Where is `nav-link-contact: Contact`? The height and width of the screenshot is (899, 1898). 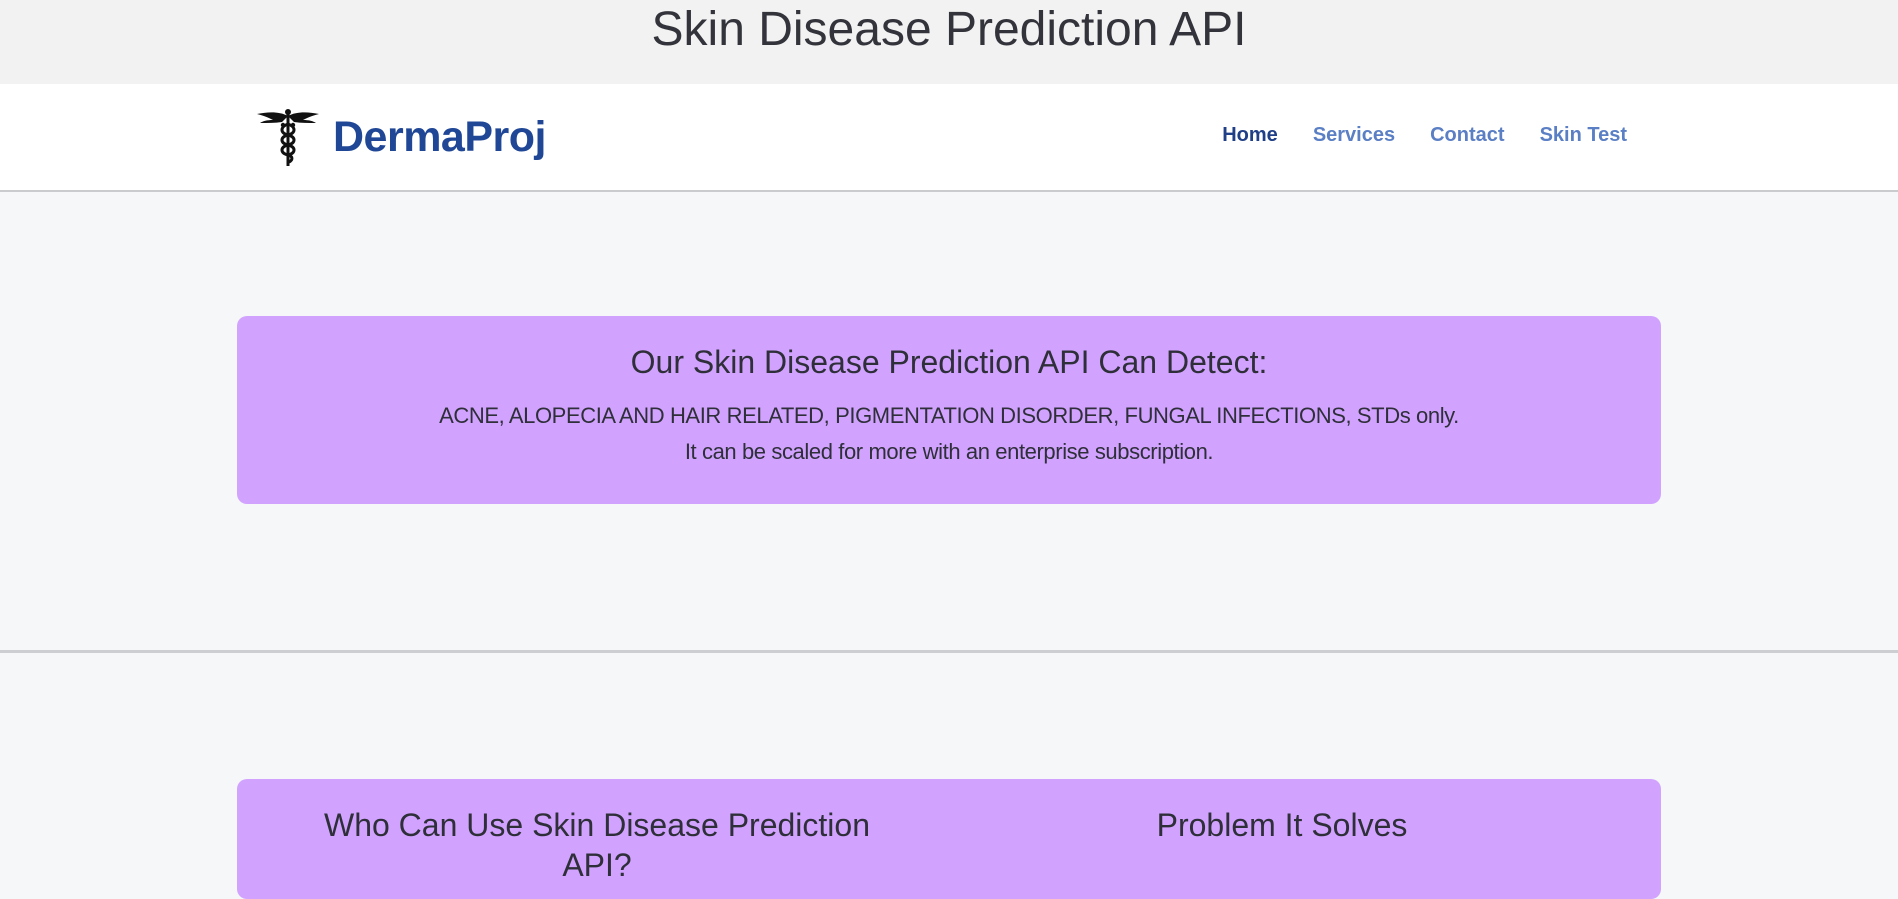
nav-link-contact: Contact is located at coordinates (1467, 135).